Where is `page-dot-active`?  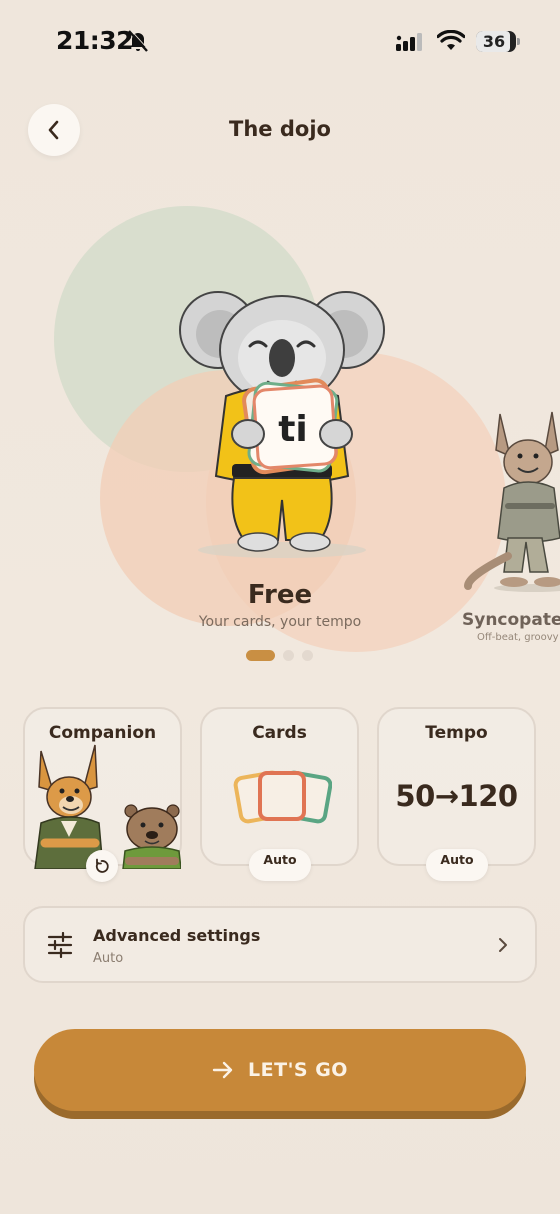
page-dot-active is located at coordinates (260, 655).